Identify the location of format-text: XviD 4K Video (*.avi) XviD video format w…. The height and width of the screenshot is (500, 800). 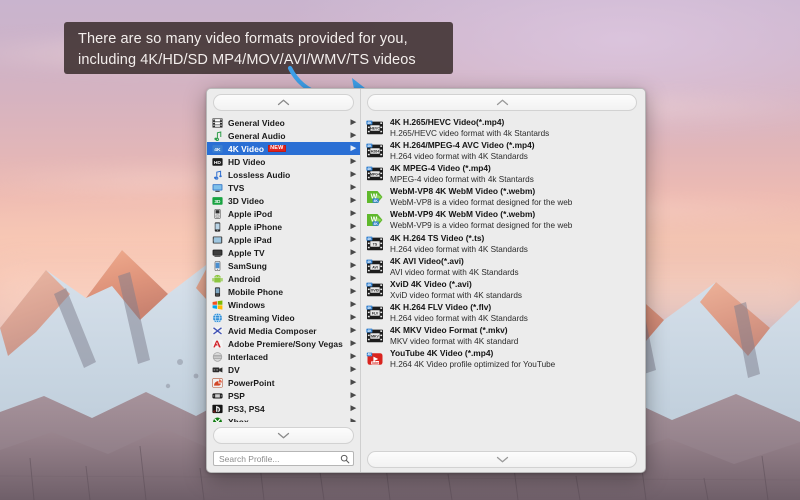
(456, 290).